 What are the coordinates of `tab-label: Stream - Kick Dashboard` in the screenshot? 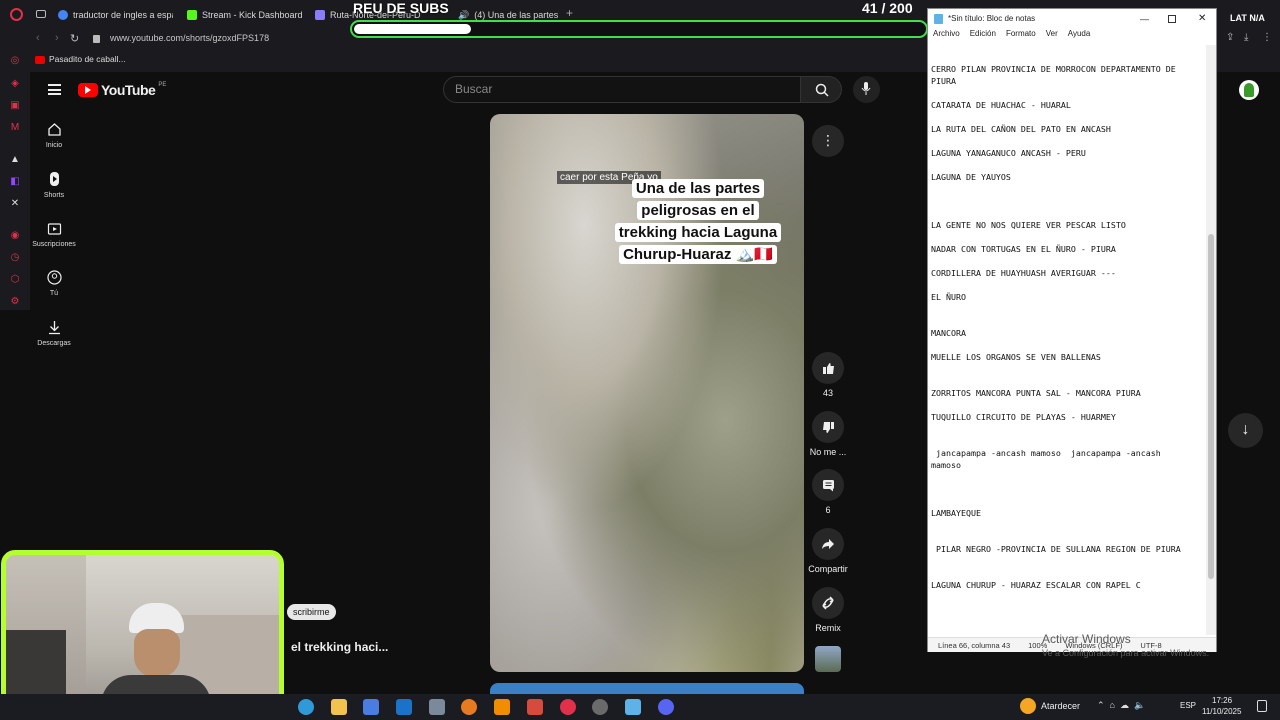 It's located at (252, 15).